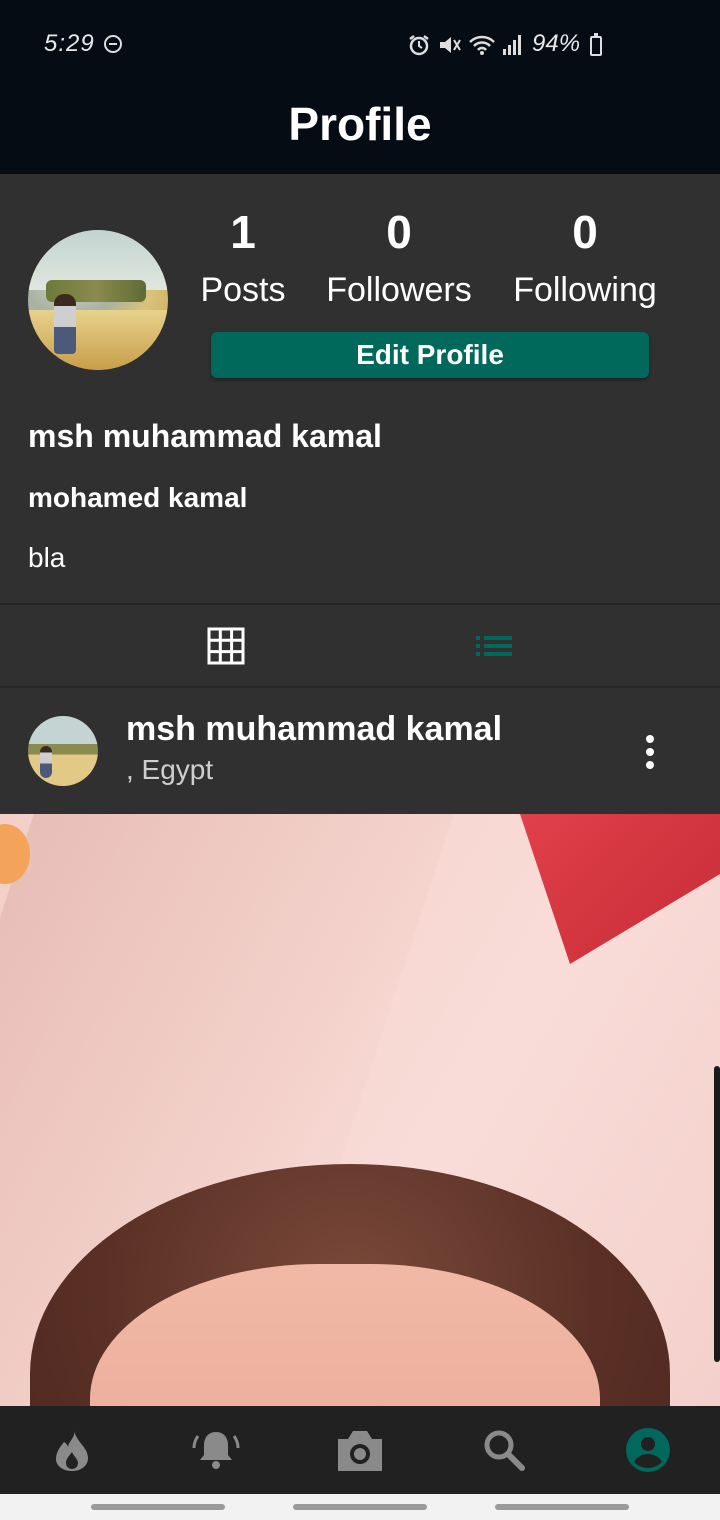 Image resolution: width=720 pixels, height=1520 pixels. I want to click on divider, so click(360, 604).